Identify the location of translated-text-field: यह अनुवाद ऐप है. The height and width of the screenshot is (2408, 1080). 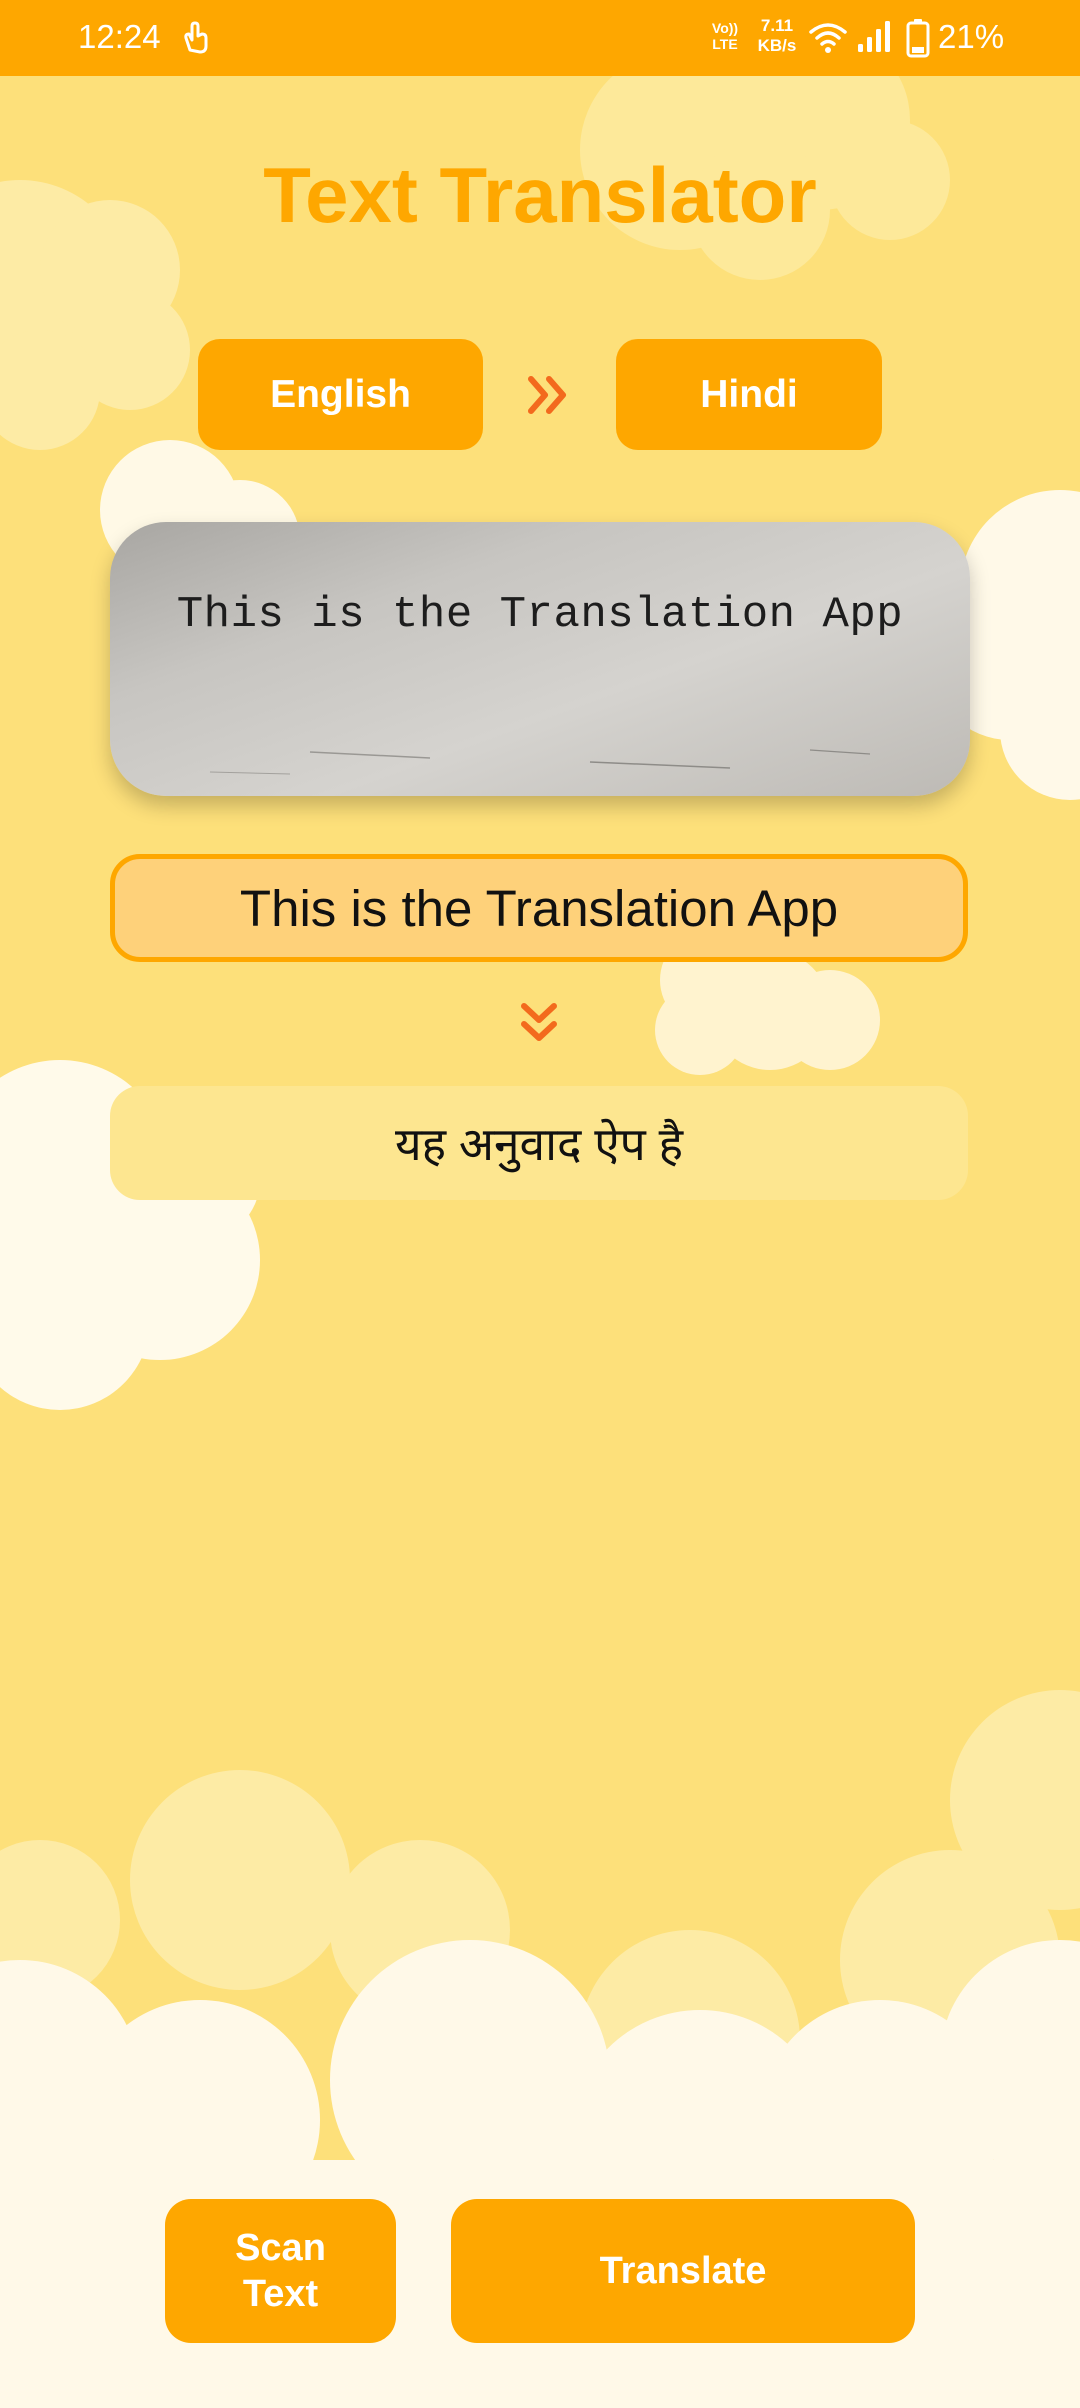
(539, 1143).